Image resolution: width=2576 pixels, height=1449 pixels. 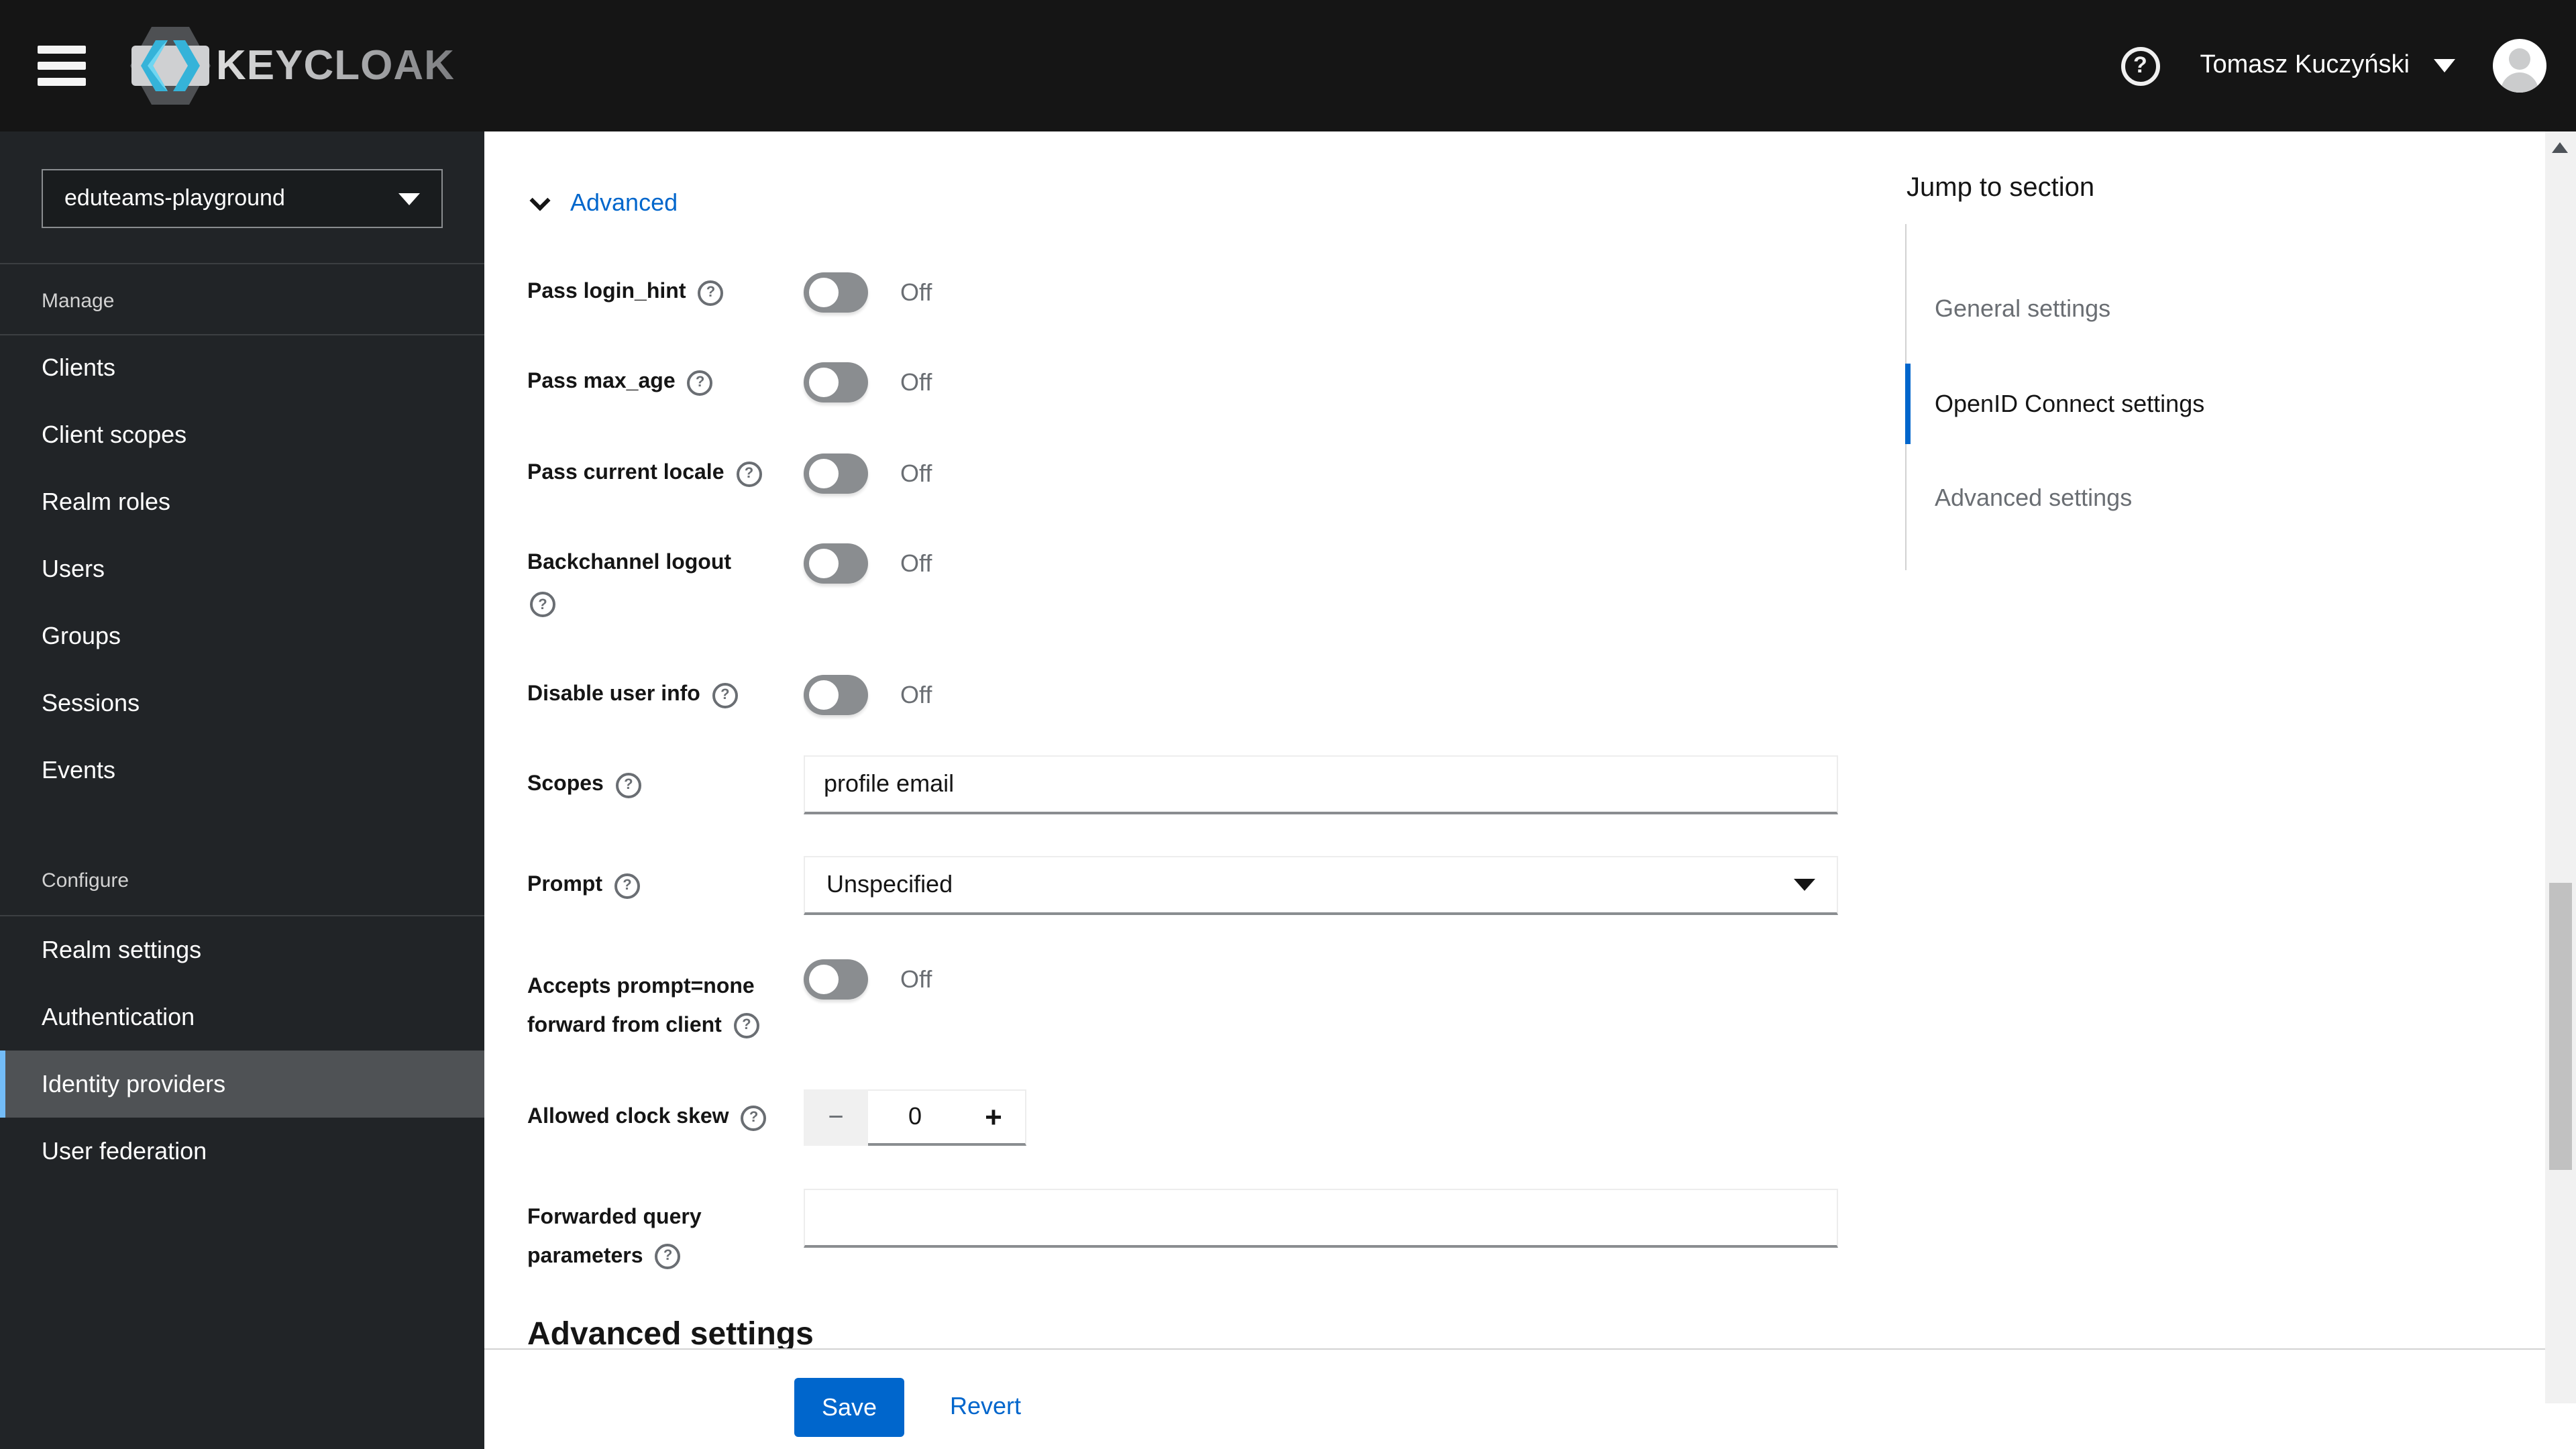 What do you see at coordinates (729, 292) in the screenshot?
I see `form-row-pass-login-hint: Pass login_hint? Off` at bounding box center [729, 292].